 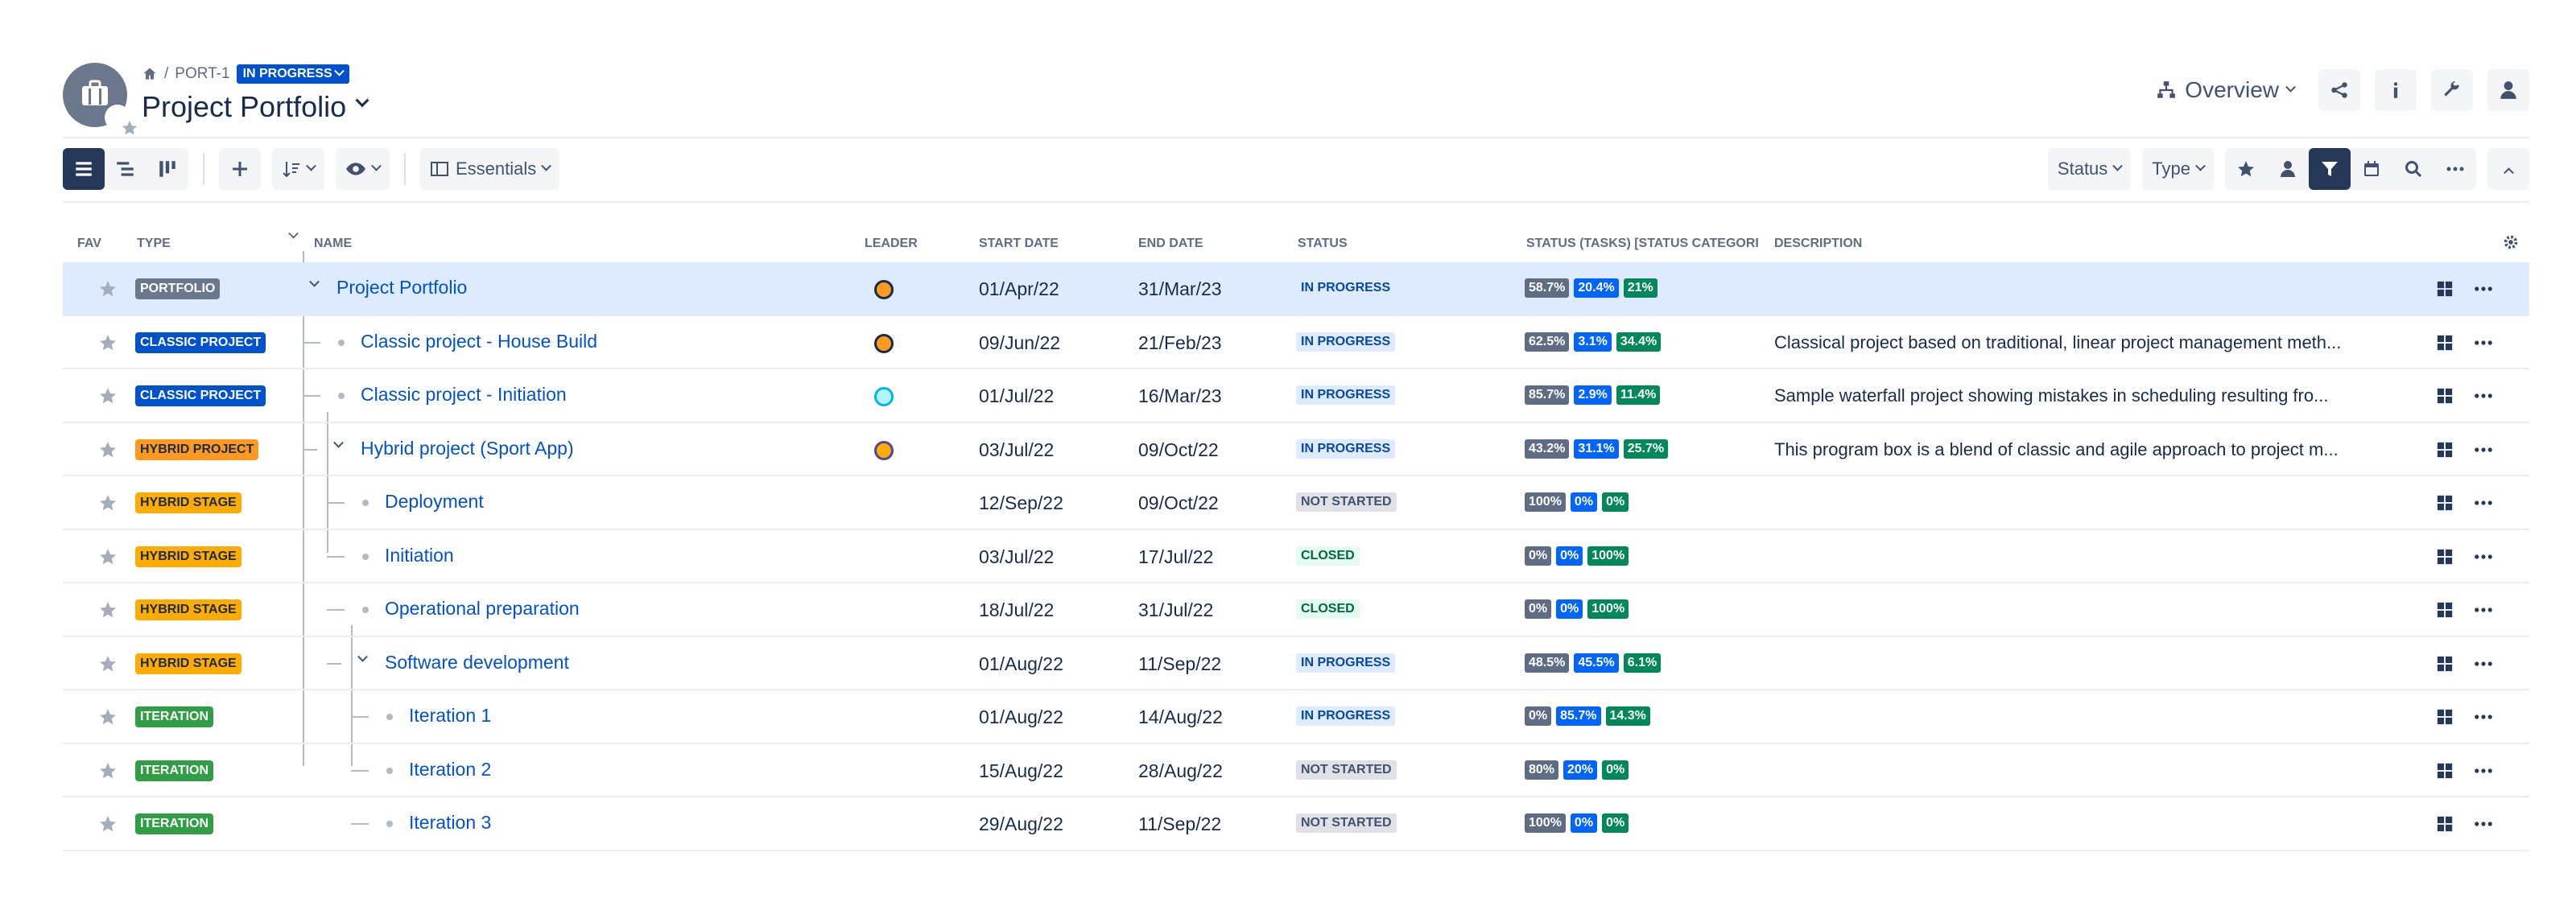 What do you see at coordinates (450, 769) in the screenshot?
I see `item-name-link: Iteration 2` at bounding box center [450, 769].